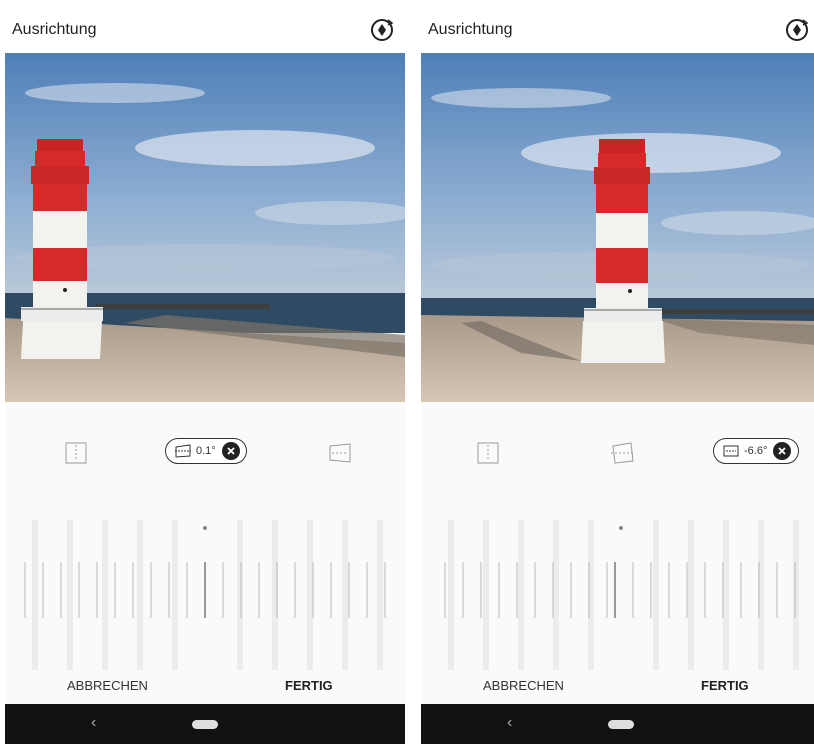 Image resolution: width=814 pixels, height=744 pixels. I want to click on perspective-active: -6.6°, so click(756, 451).